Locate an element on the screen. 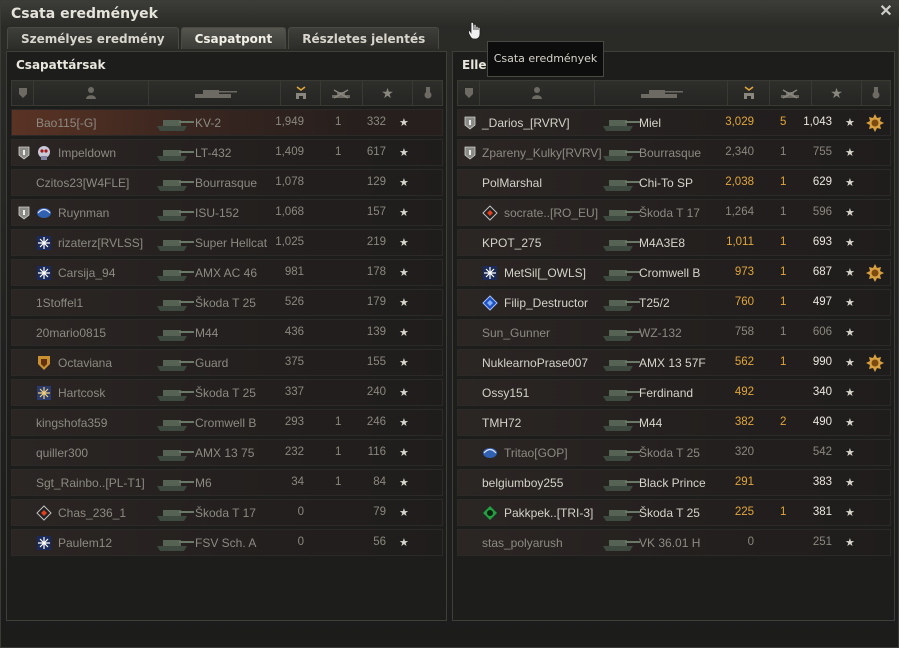  tank-name: AMX 13 75 is located at coordinates (225, 453).